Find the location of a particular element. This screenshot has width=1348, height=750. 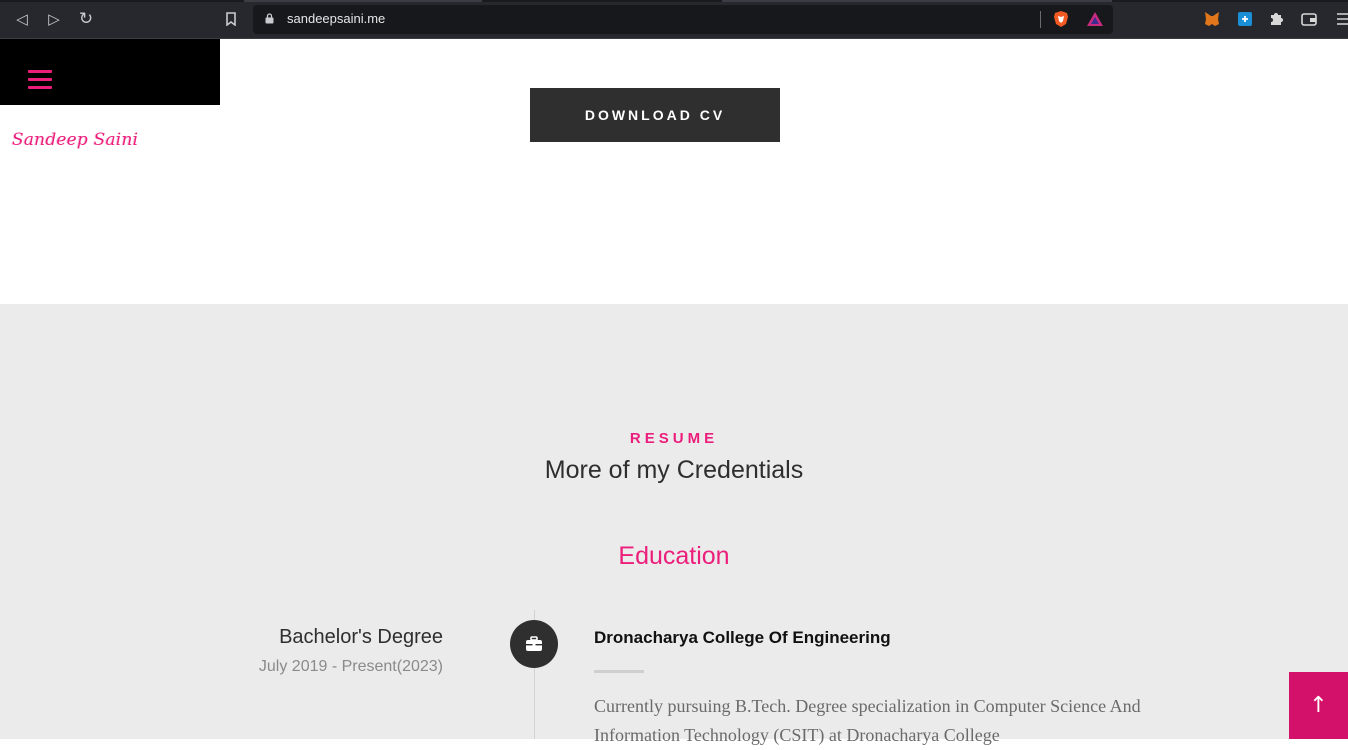

degree-period: July 2019 - Present(2023) is located at coordinates (350, 666).